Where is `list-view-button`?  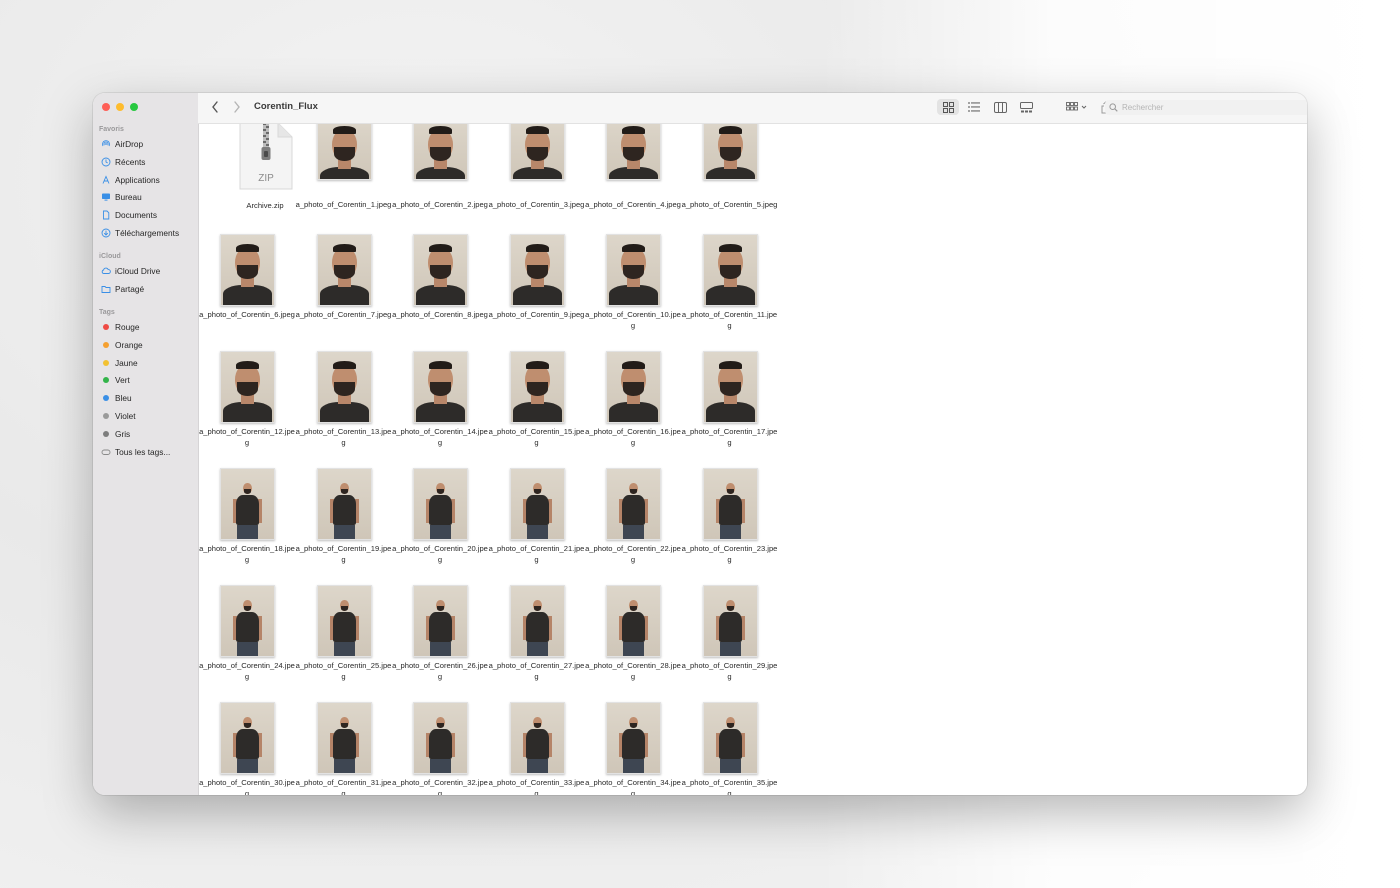
list-view-button is located at coordinates (974, 107).